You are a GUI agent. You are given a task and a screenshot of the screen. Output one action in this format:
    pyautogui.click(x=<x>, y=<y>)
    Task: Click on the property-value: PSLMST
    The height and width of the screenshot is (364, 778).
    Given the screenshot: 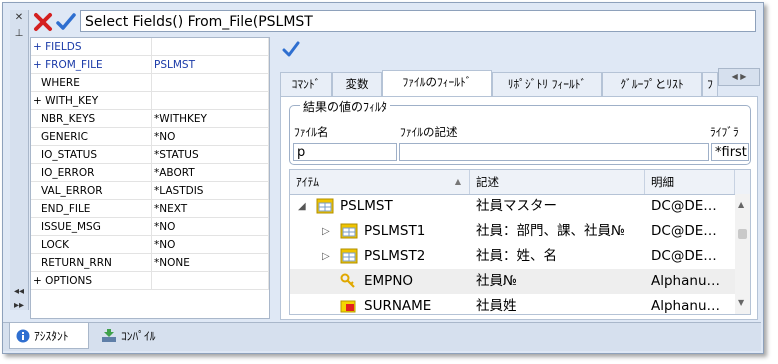 What is the action you would take?
    pyautogui.click(x=210, y=64)
    